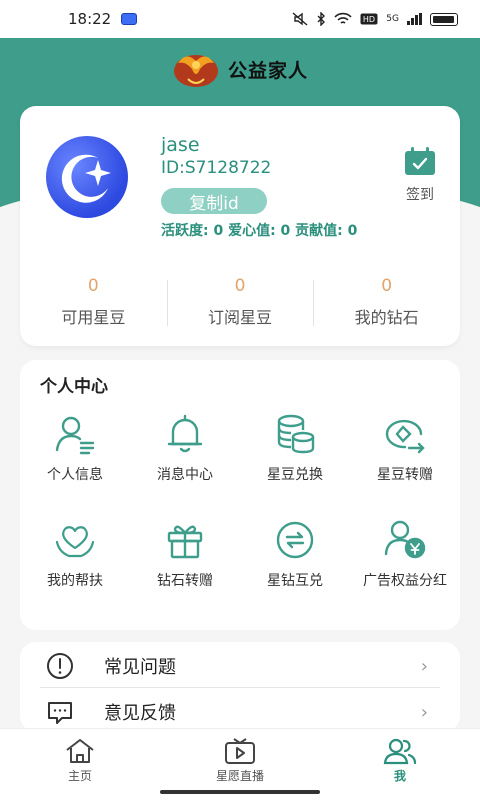 Image resolution: width=480 pixels, height=800 pixels. What do you see at coordinates (414, 19) in the screenshot?
I see `signal-icon` at bounding box center [414, 19].